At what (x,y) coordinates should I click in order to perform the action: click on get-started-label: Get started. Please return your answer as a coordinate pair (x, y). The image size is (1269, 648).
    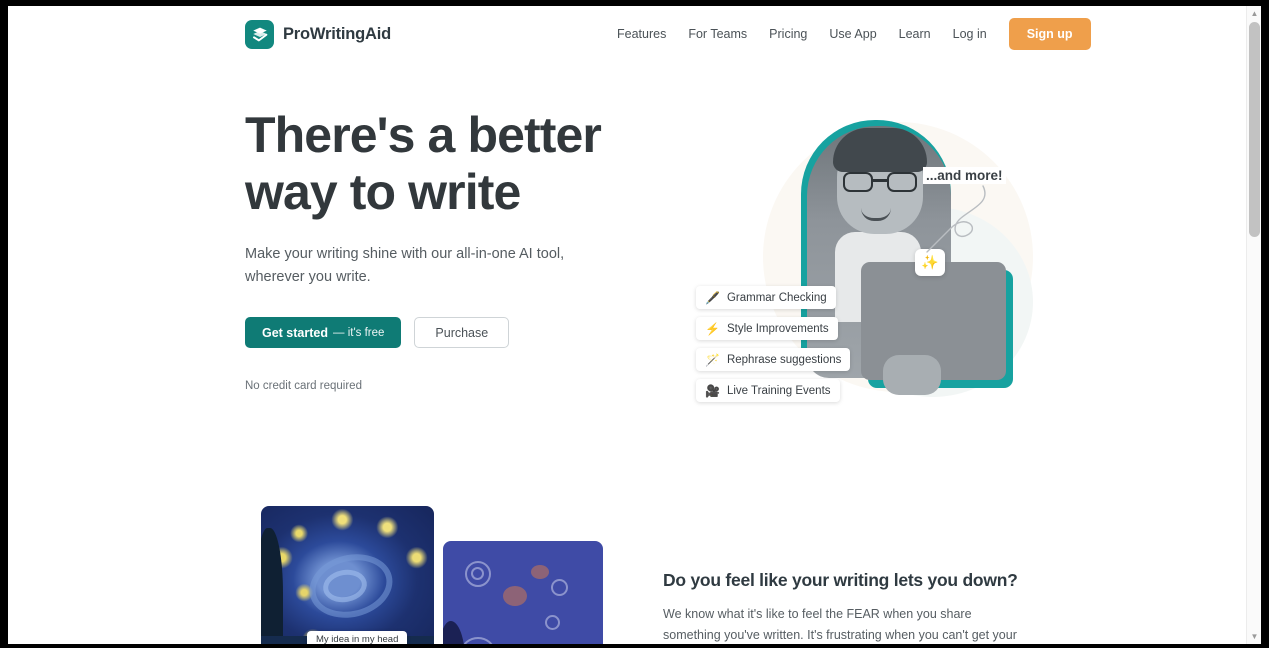
    Looking at the image, I should click on (295, 332).